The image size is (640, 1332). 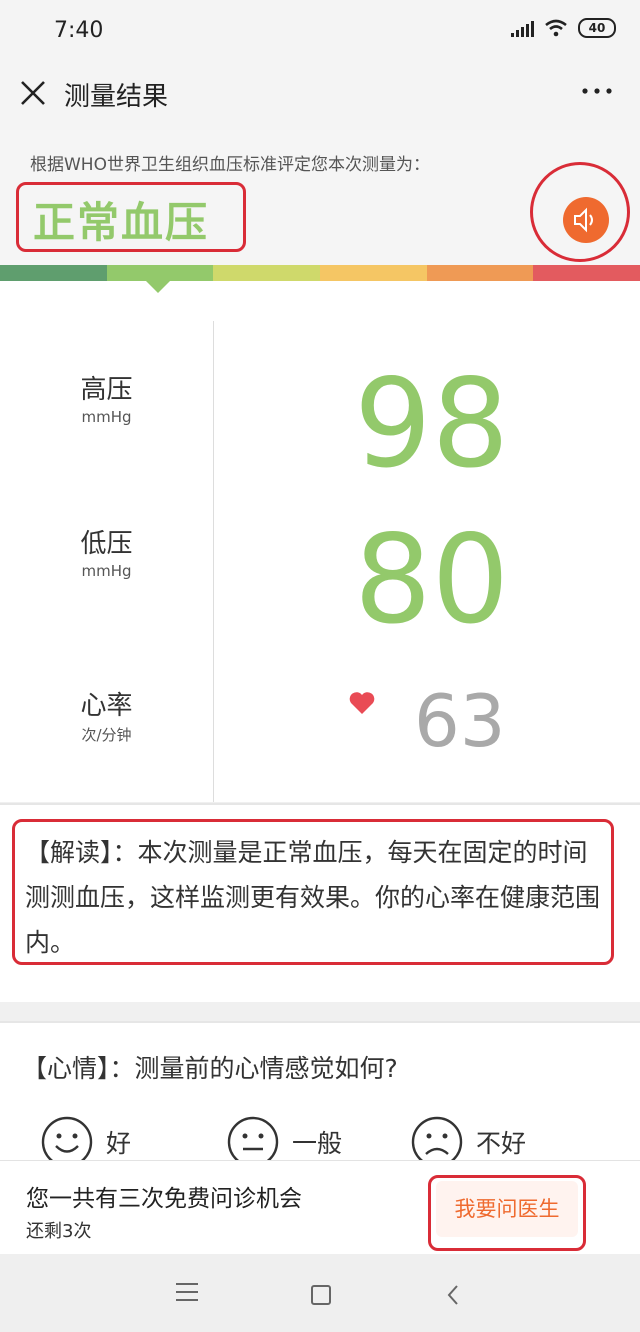 What do you see at coordinates (106, 735) in the screenshot?
I see `heart-rate-unit: 次/分钟` at bounding box center [106, 735].